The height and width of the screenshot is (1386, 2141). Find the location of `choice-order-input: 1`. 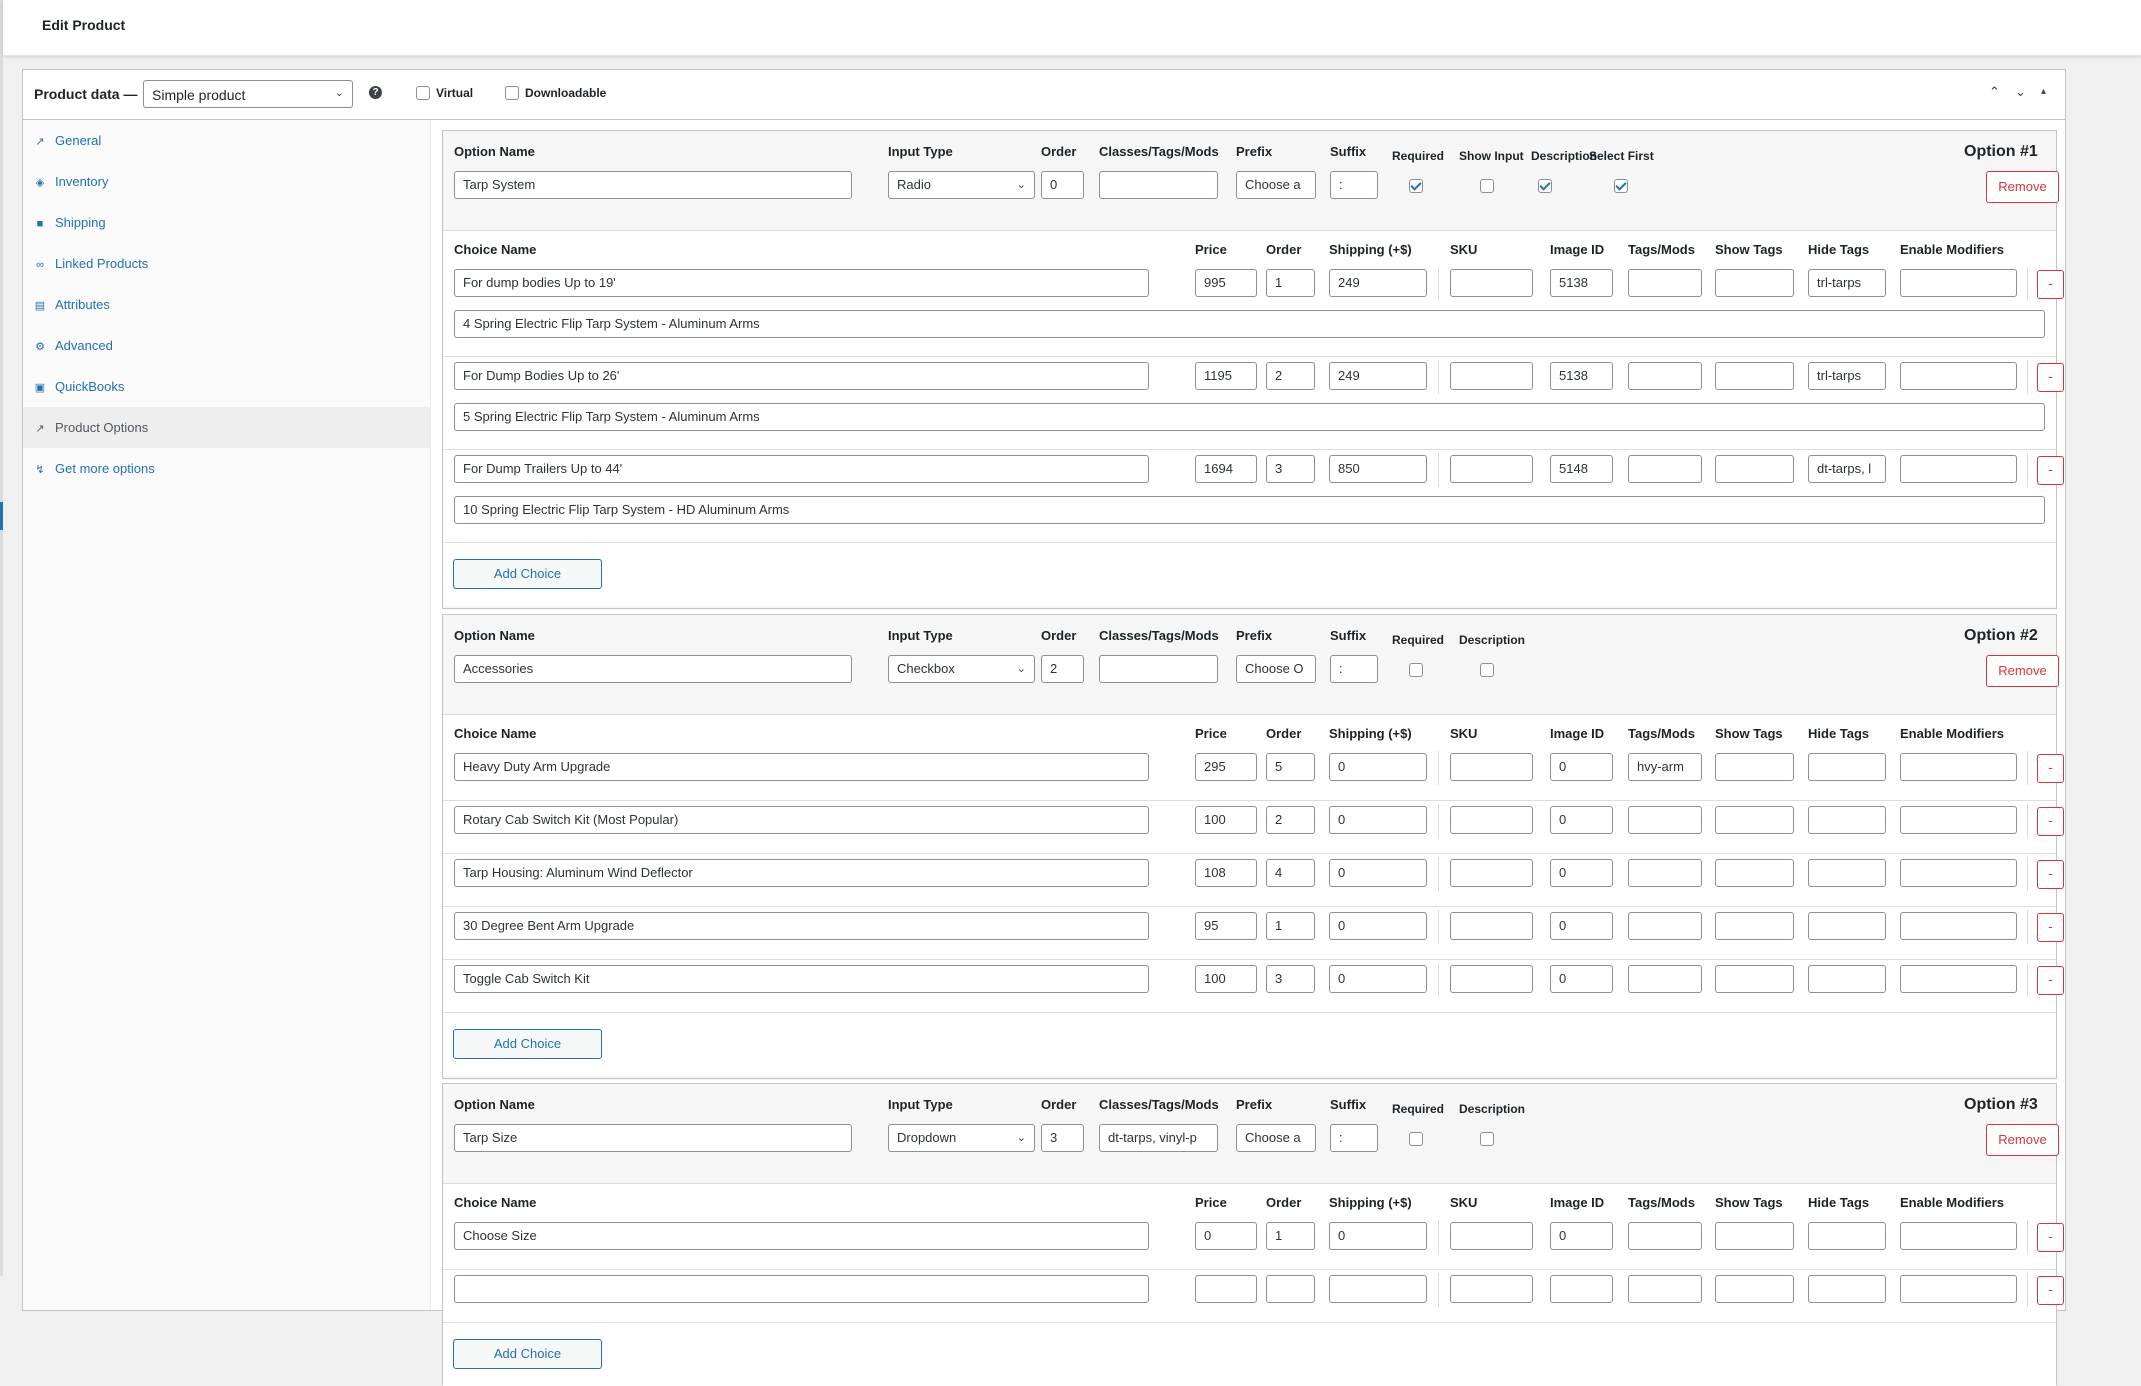

choice-order-input: 1 is located at coordinates (1290, 283).